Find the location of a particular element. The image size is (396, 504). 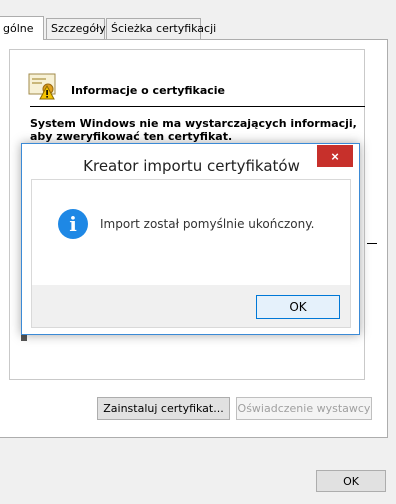

issuer-statement-button: Oświadczenie wystawcy is located at coordinates (304, 408).